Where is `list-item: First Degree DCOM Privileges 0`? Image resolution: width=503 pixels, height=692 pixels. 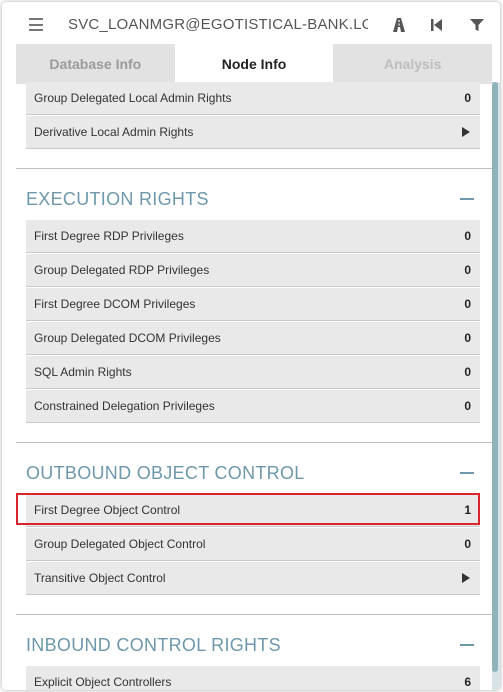
list-item: First Degree DCOM Privileges 0 is located at coordinates (253, 304).